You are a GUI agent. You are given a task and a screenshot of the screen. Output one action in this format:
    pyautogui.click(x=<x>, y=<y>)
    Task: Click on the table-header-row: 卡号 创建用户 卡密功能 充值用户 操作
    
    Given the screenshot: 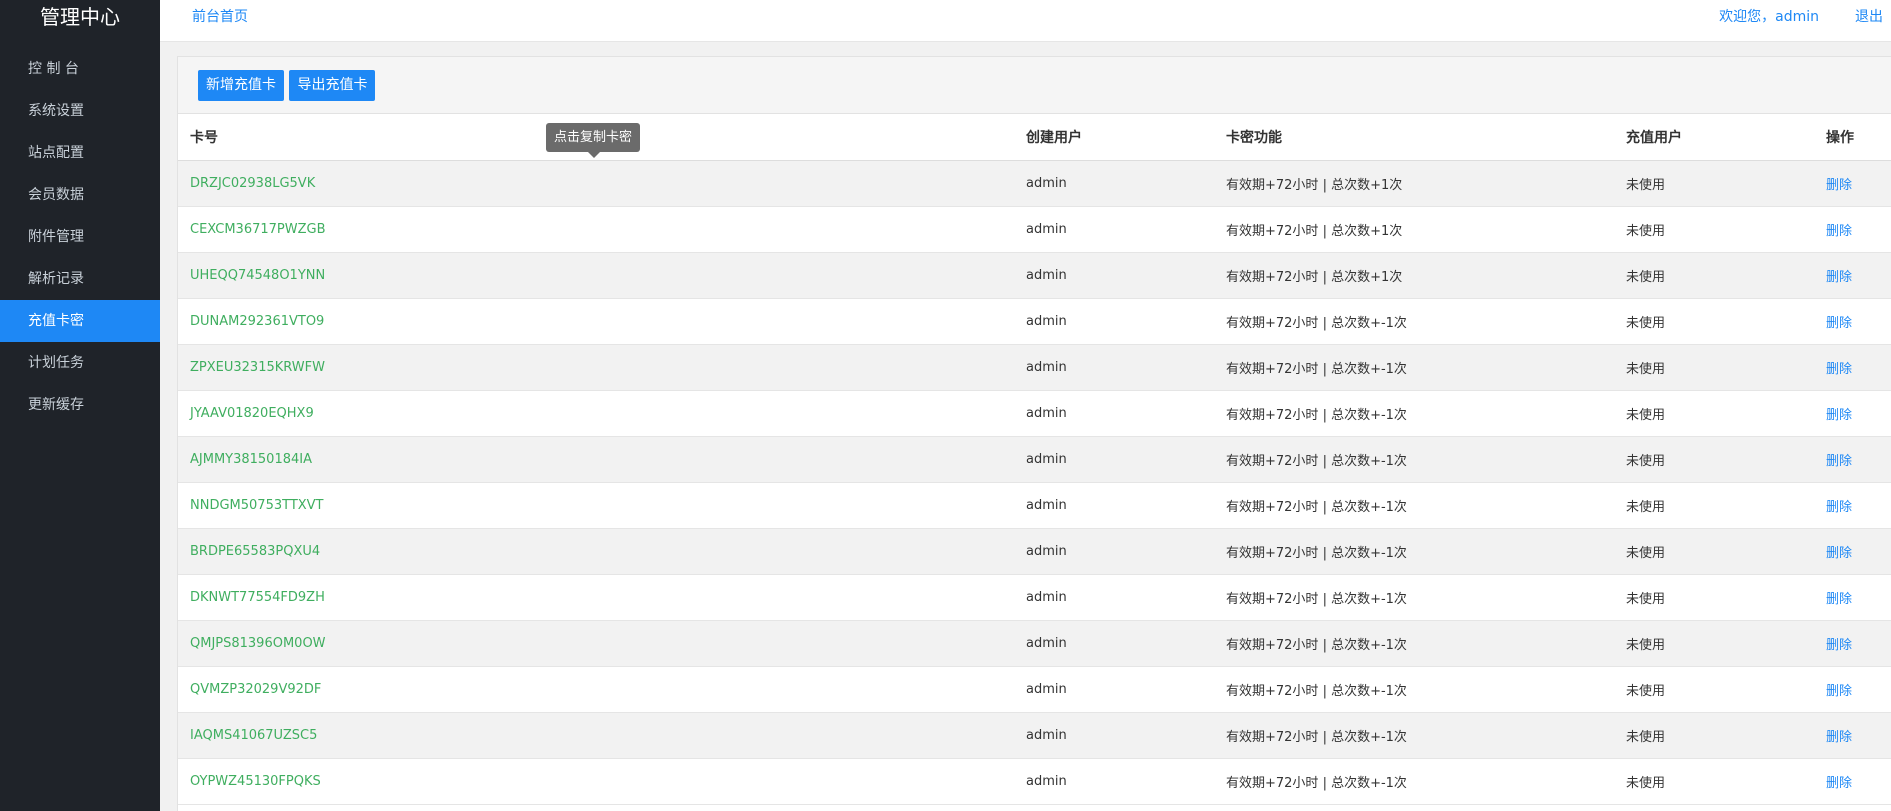 What is the action you would take?
    pyautogui.click(x=1034, y=137)
    